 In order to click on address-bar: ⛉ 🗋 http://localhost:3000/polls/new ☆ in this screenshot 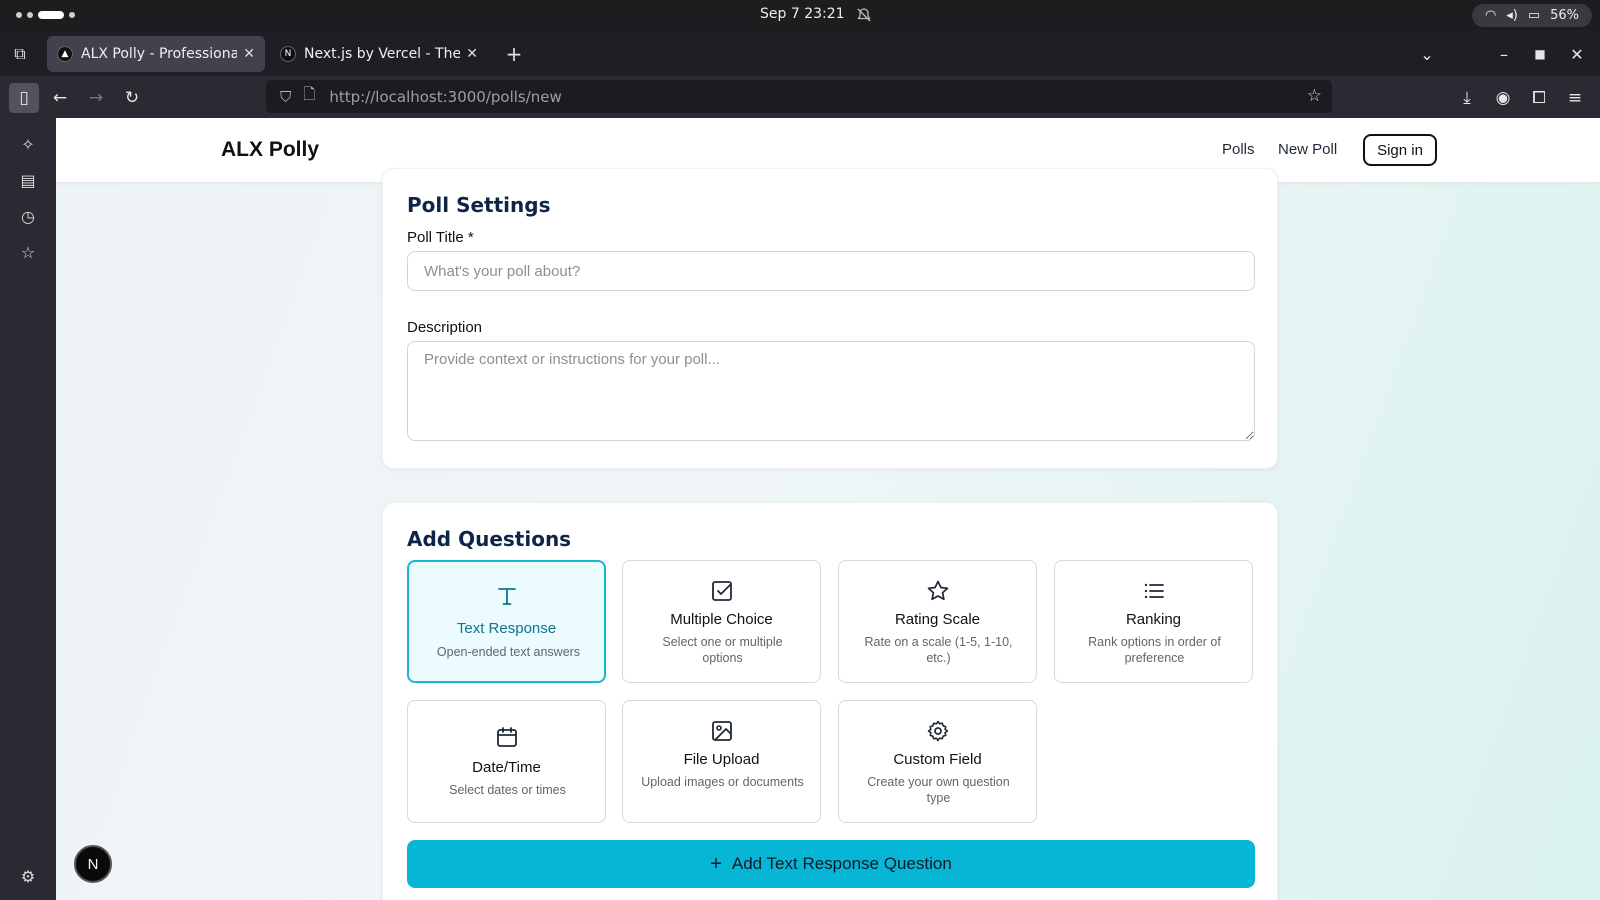, I will do `click(799, 96)`.